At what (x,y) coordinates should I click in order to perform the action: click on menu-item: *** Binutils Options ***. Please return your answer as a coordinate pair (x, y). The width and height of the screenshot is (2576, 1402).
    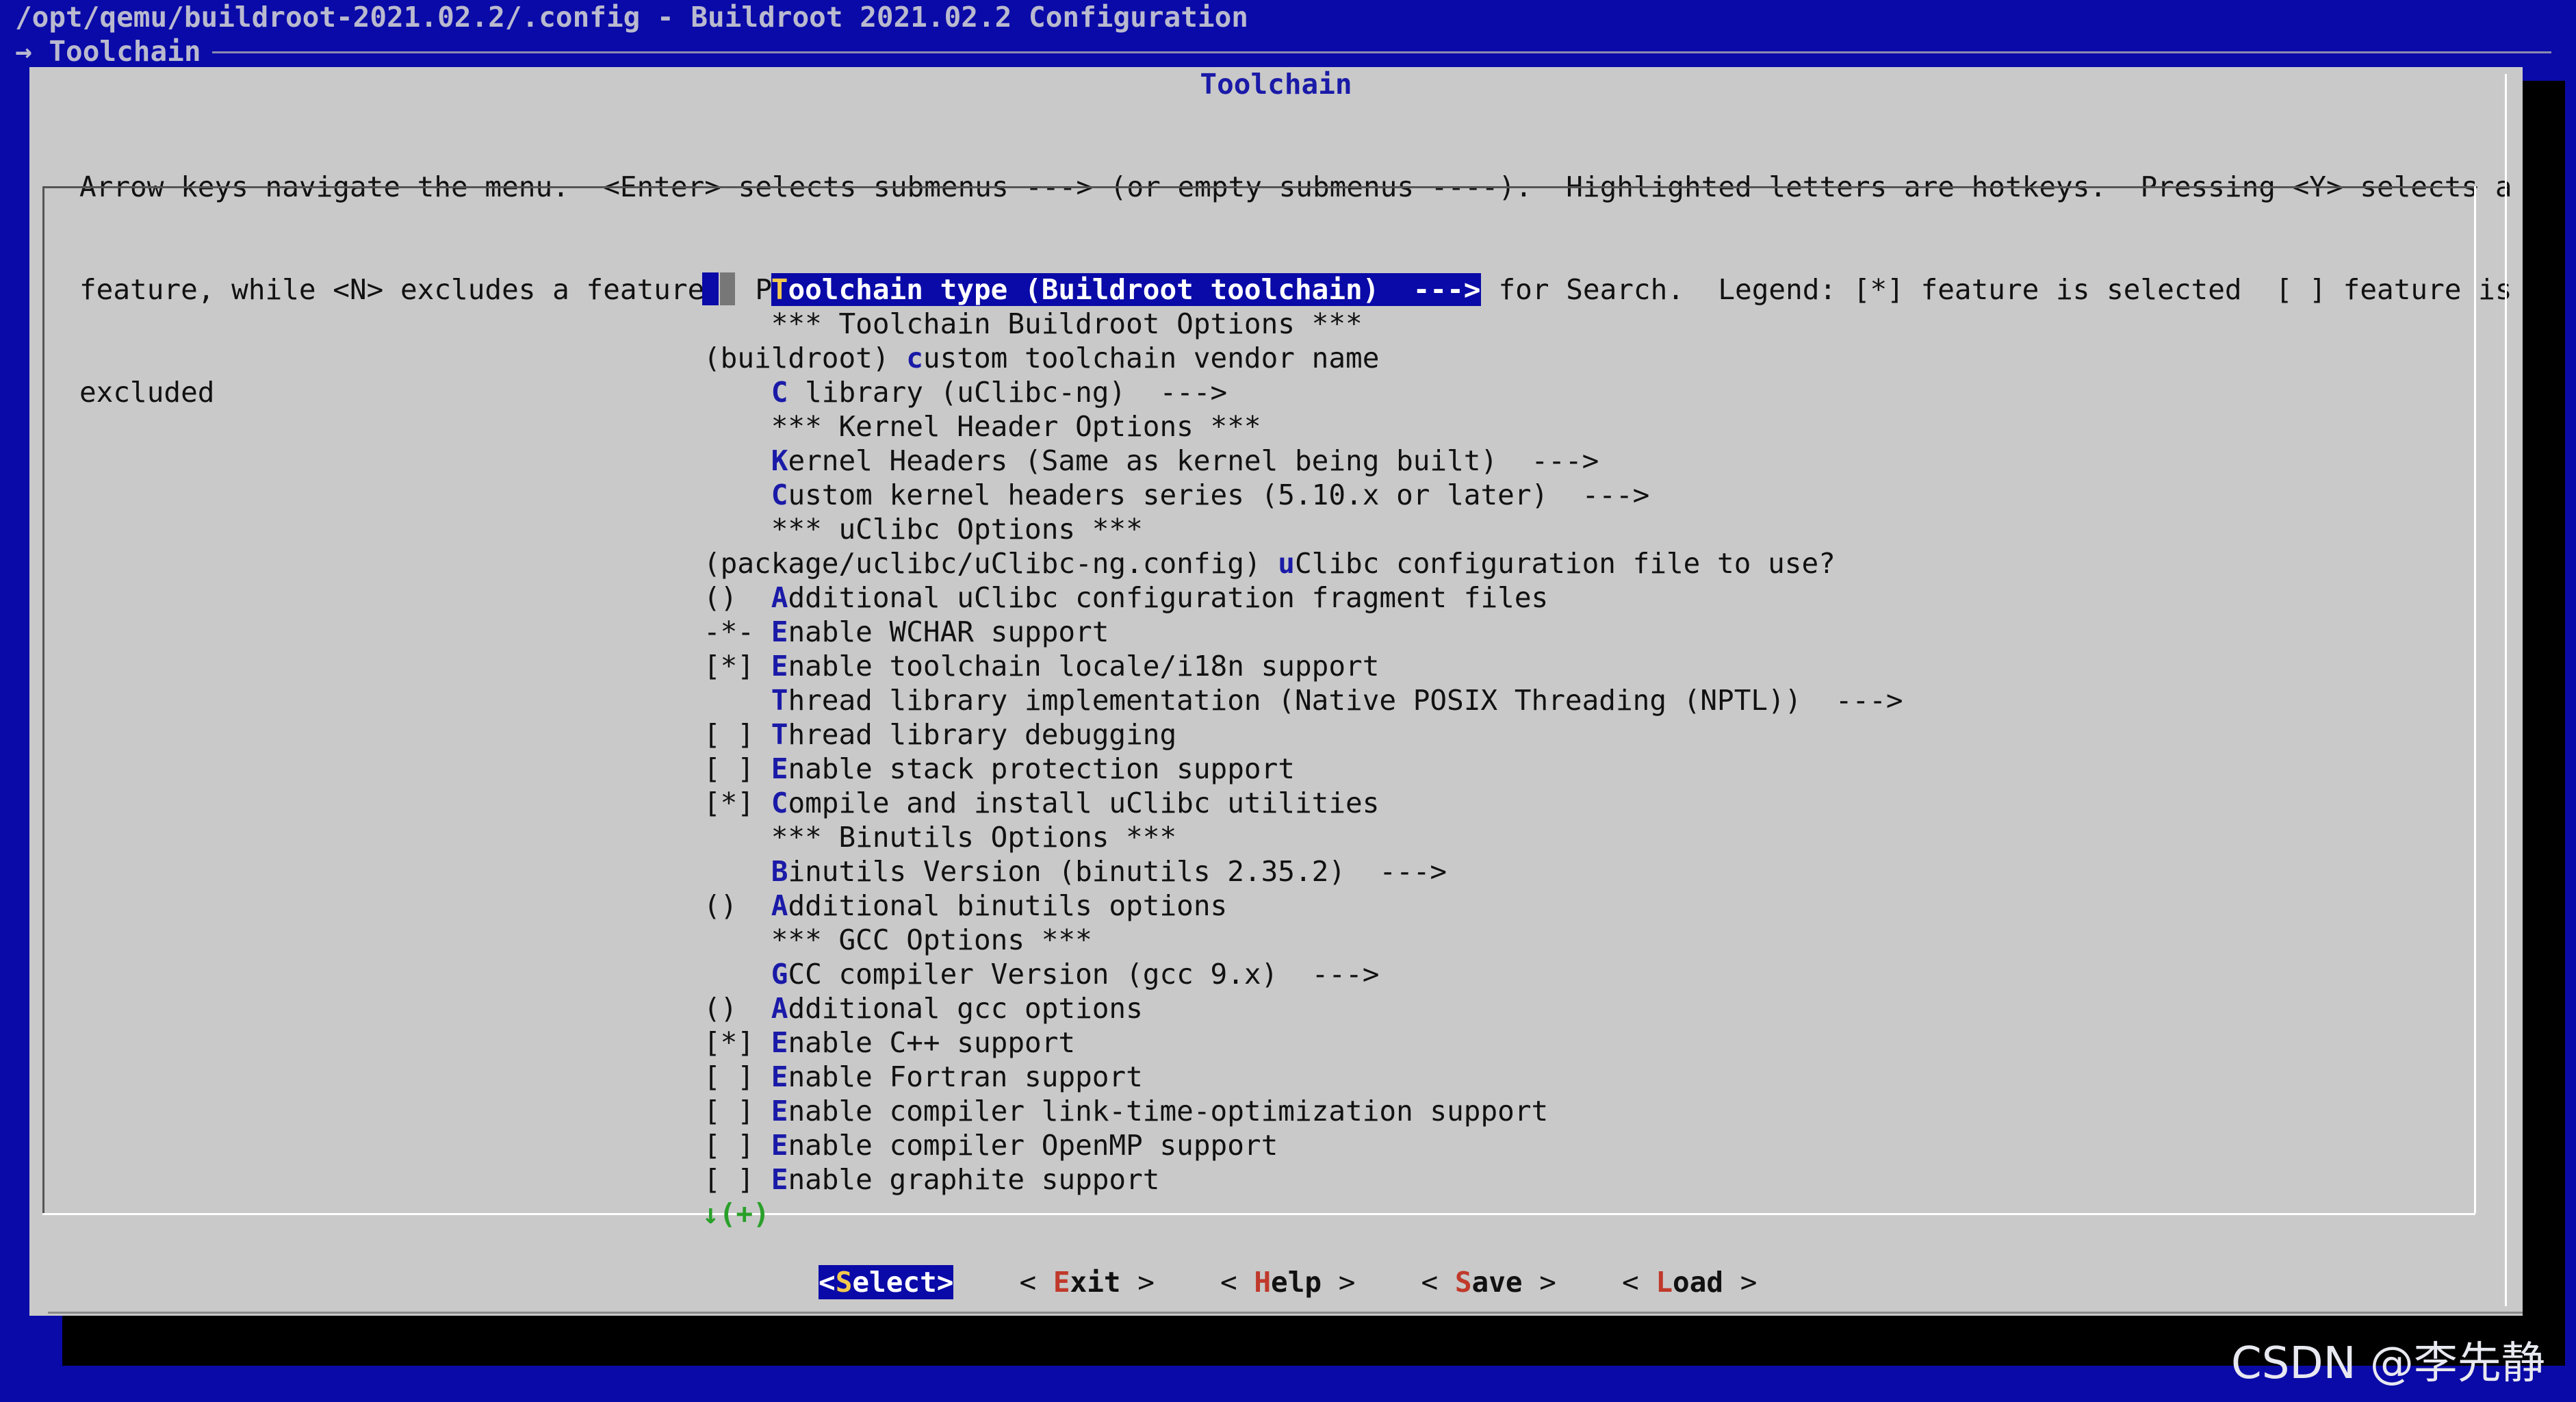
    Looking at the image, I should click on (1303, 837).